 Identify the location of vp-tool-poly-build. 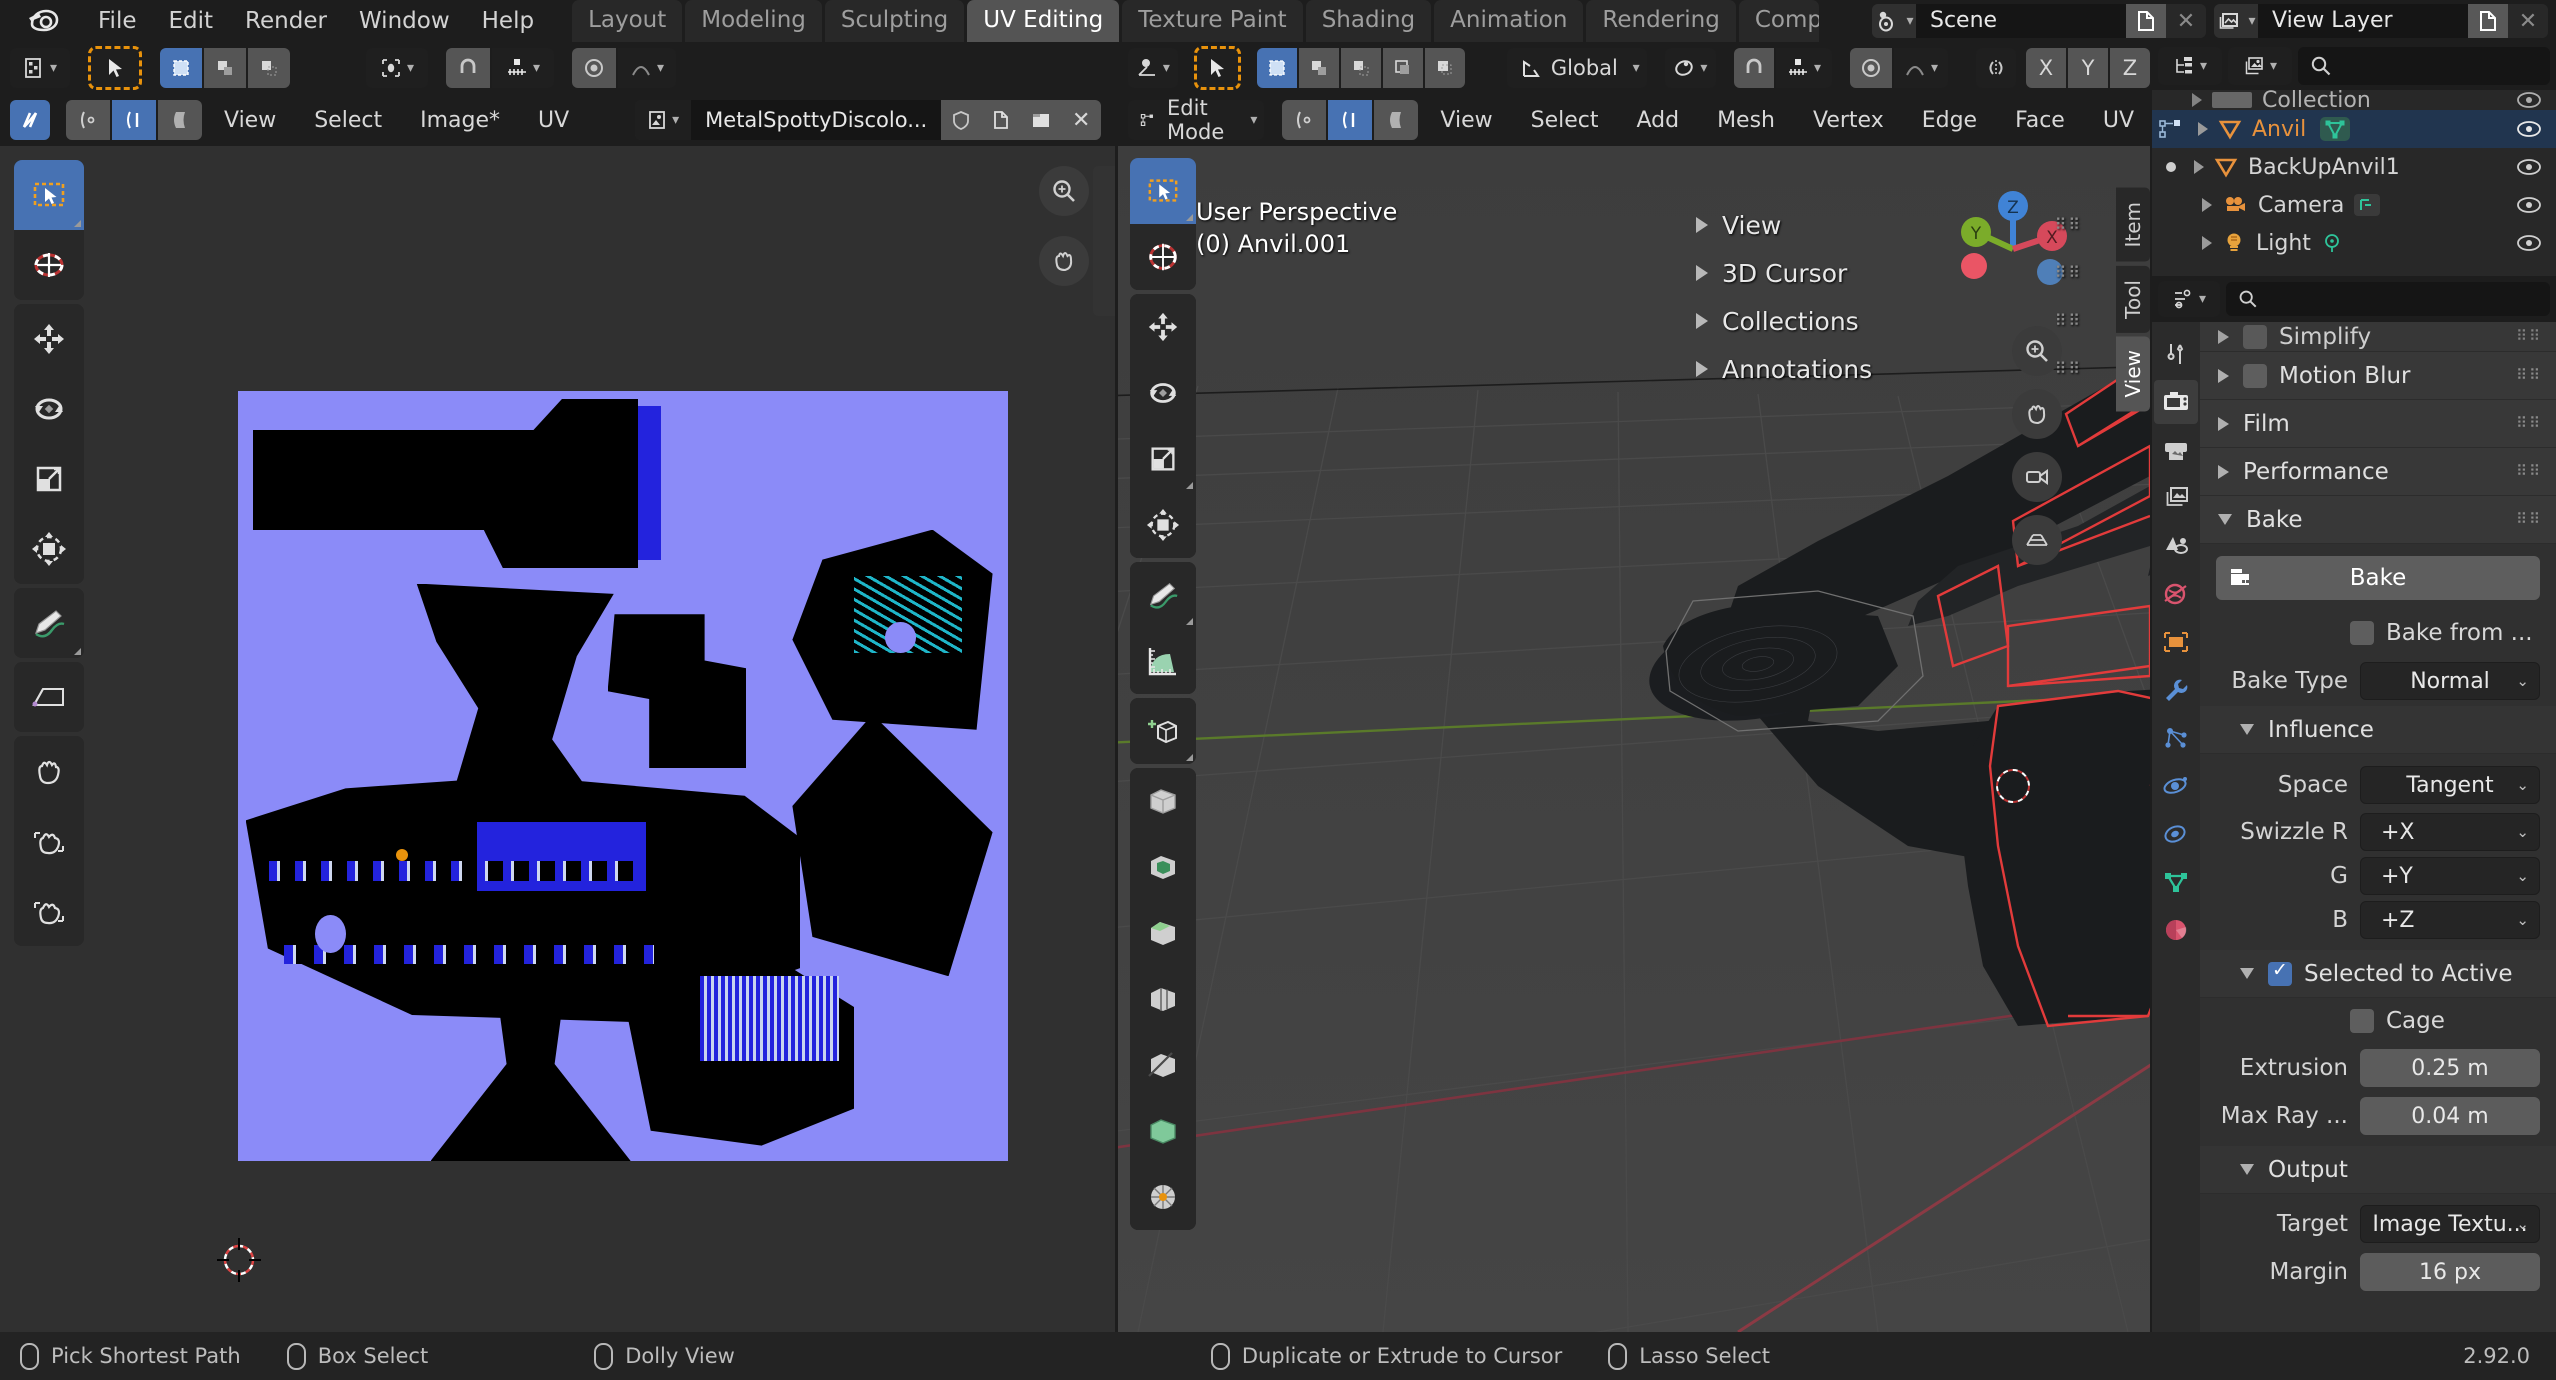
(1163, 1131).